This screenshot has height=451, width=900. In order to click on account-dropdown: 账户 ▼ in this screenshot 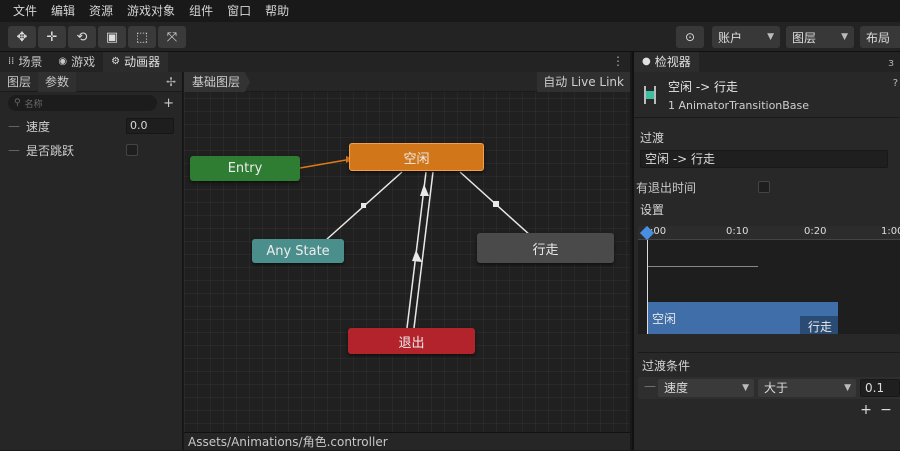, I will do `click(746, 37)`.